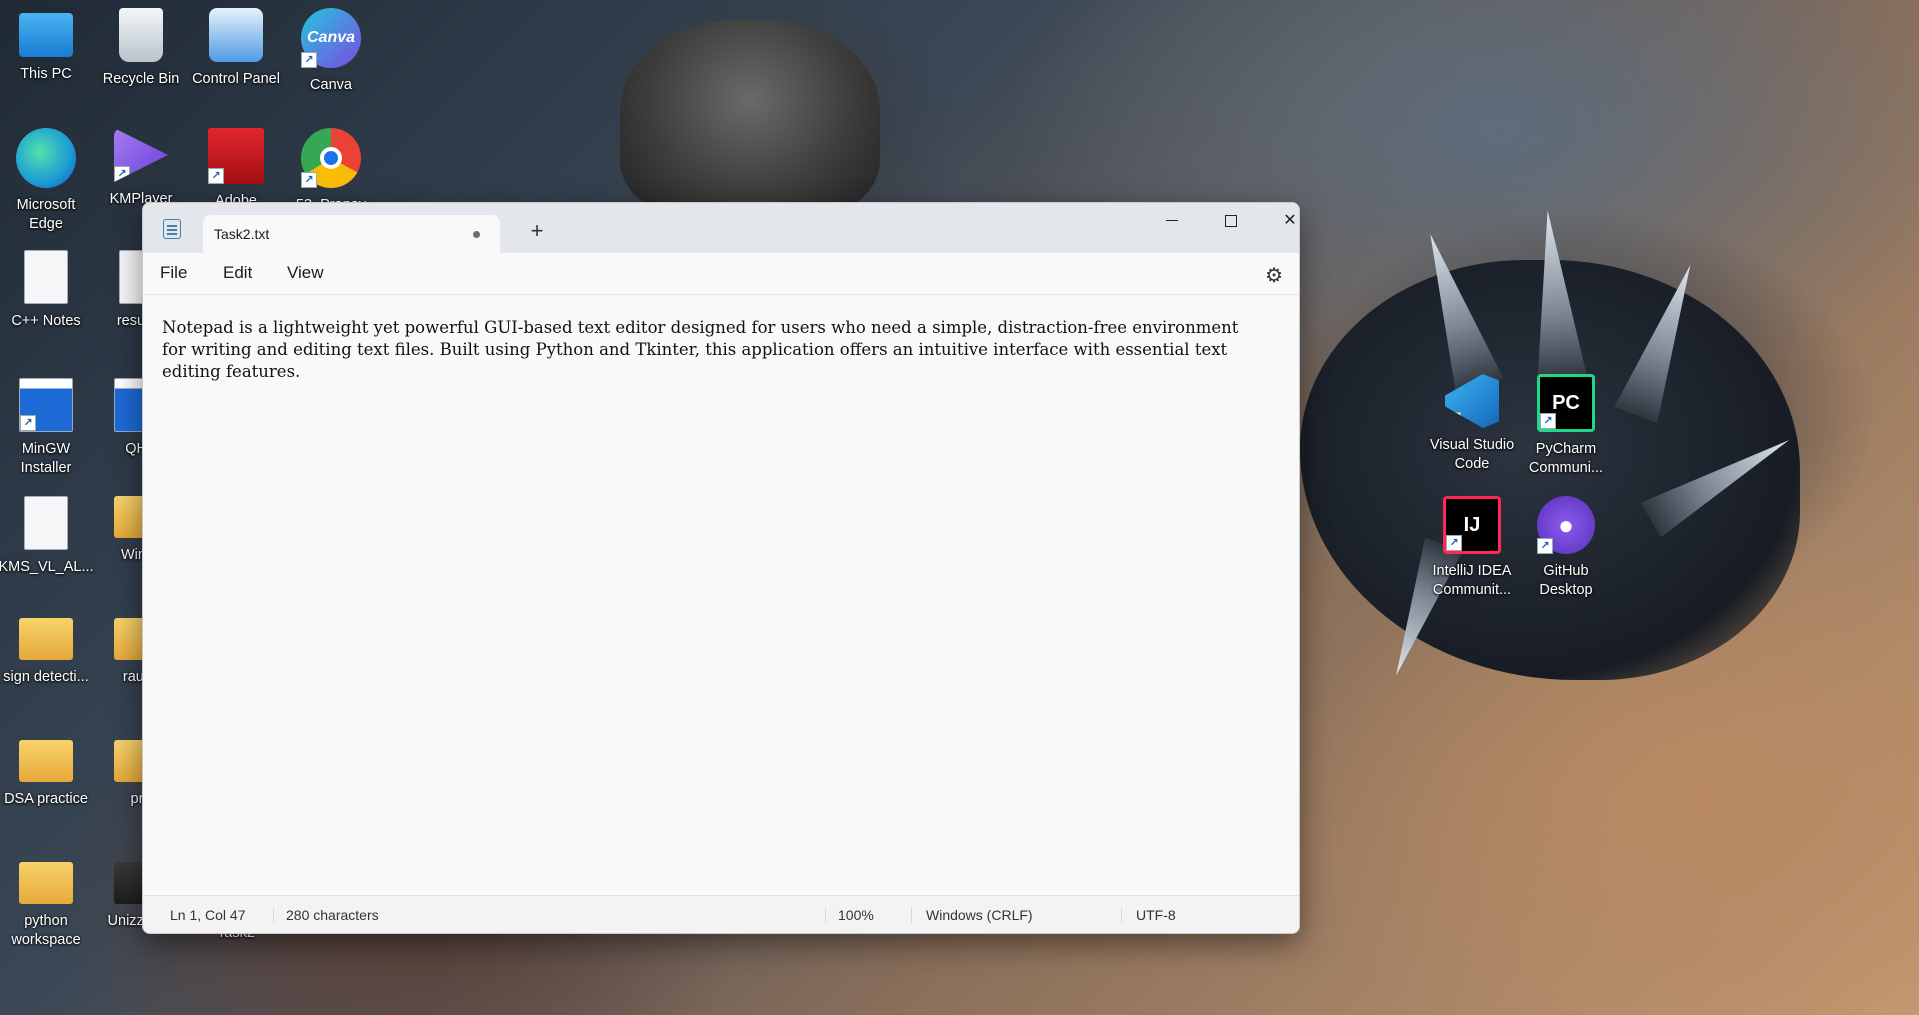 The height and width of the screenshot is (1015, 1919). I want to click on line-ending: Windows (CRLF), so click(972, 915).